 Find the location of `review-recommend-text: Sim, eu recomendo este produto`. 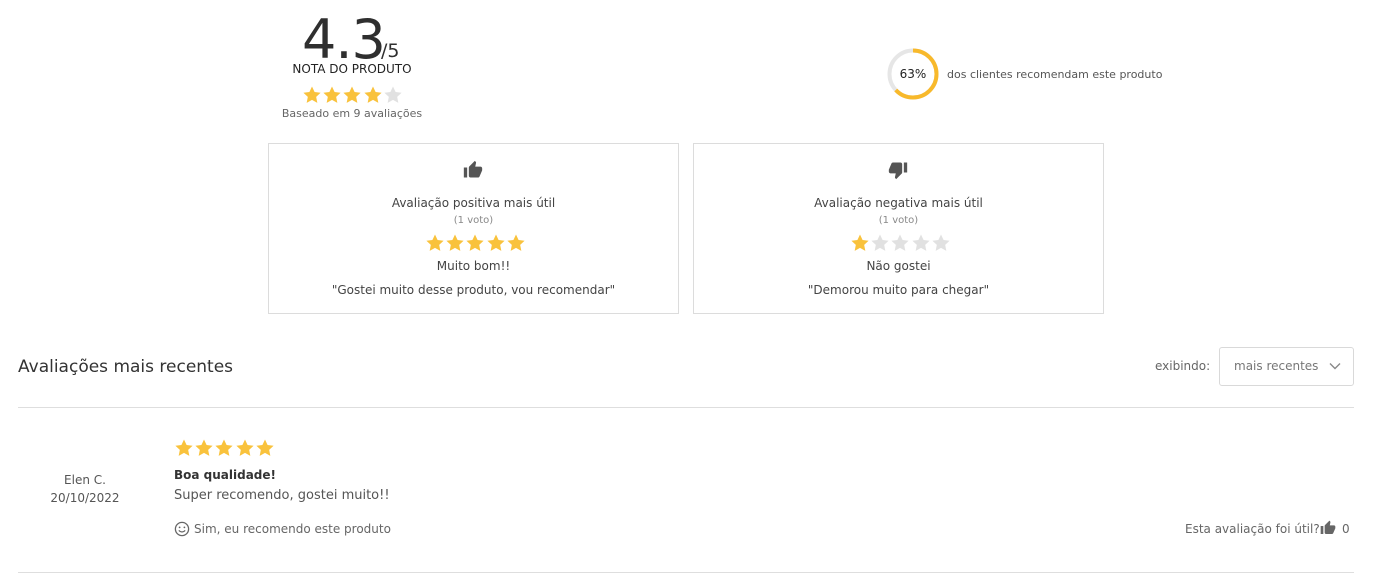

review-recommend-text: Sim, eu recomendo este produto is located at coordinates (292, 529).